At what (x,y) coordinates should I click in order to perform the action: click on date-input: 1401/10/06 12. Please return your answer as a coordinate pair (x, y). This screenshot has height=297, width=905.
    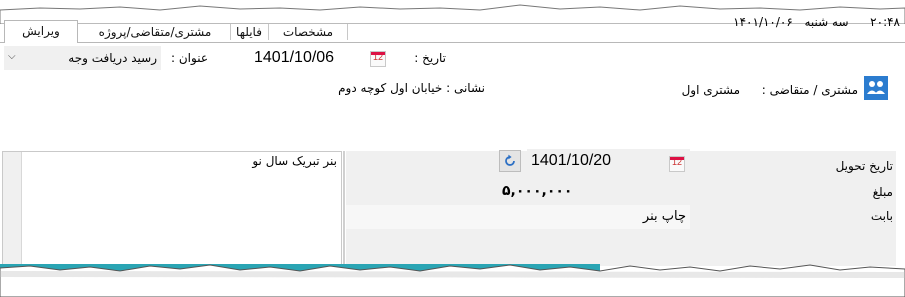
    Looking at the image, I should click on (318, 58).